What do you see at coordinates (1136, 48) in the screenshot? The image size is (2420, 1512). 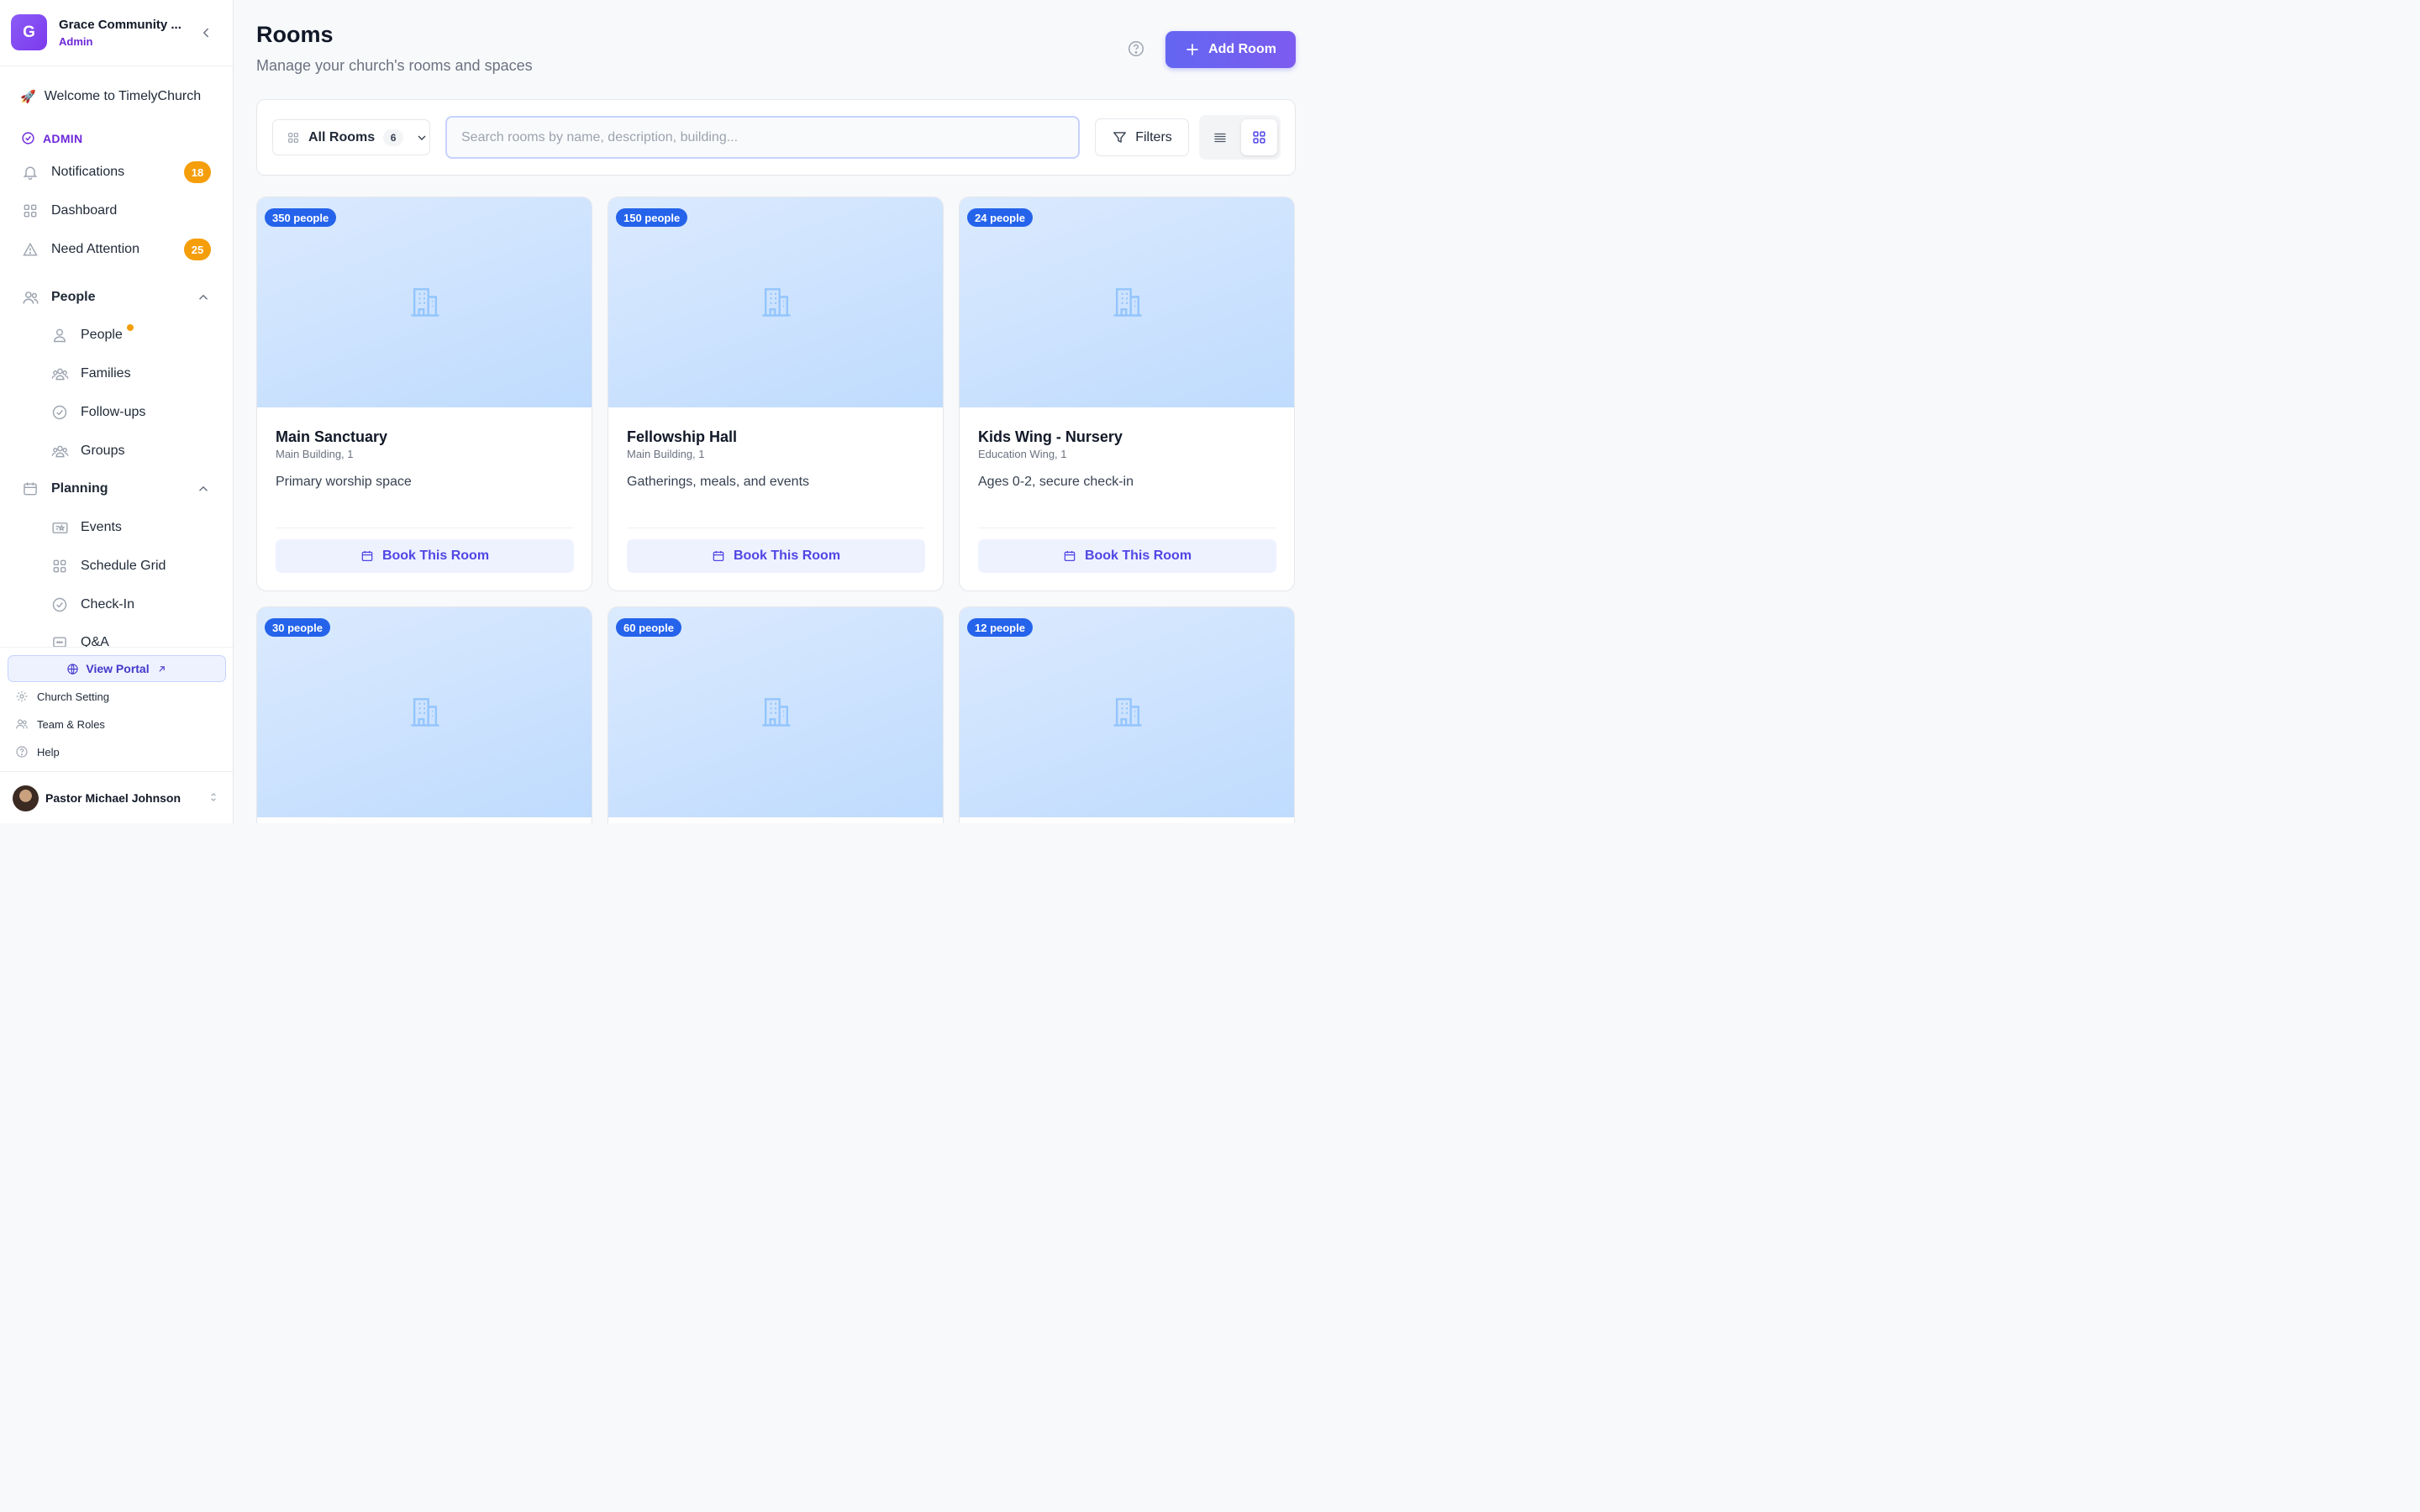 I see `help-icon` at bounding box center [1136, 48].